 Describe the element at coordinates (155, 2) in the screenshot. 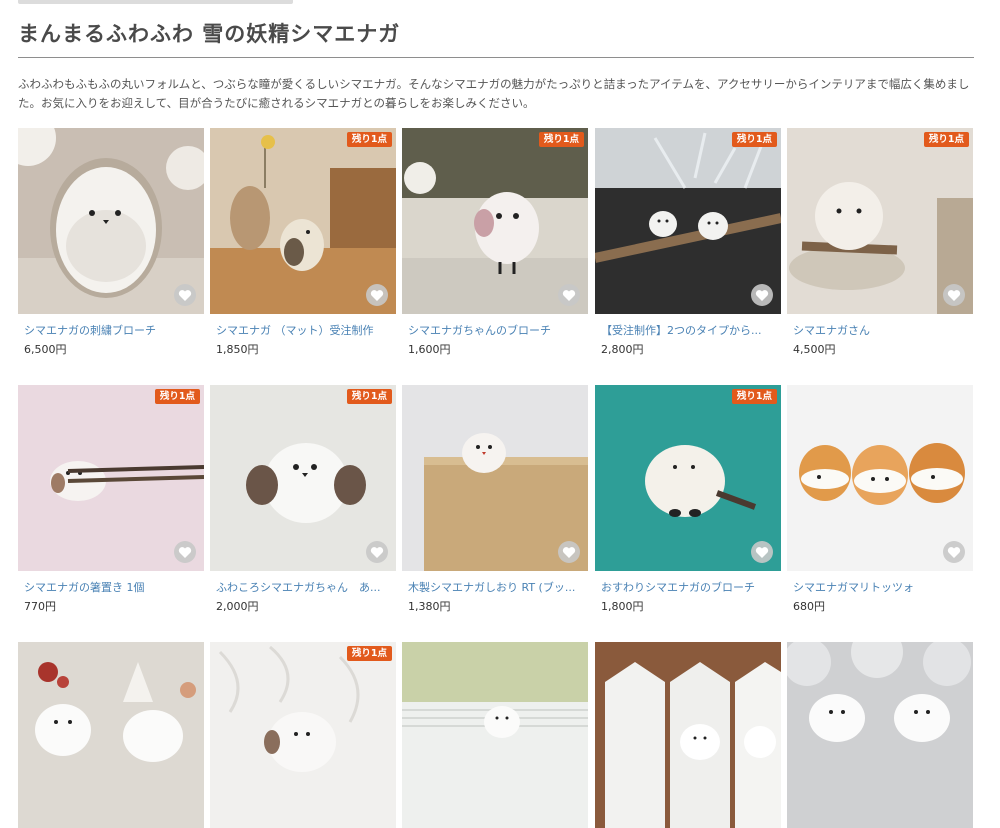

I see `top-nav-sliver` at that location.